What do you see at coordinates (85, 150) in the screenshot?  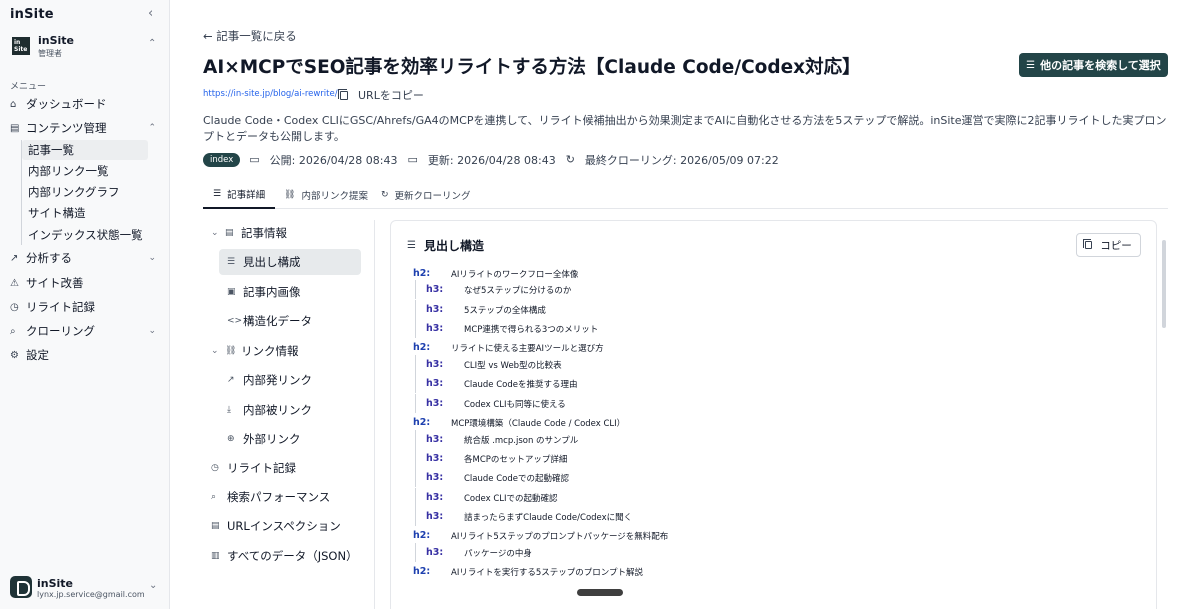 I see `sidebar-subitem-articles: 記事一覧` at bounding box center [85, 150].